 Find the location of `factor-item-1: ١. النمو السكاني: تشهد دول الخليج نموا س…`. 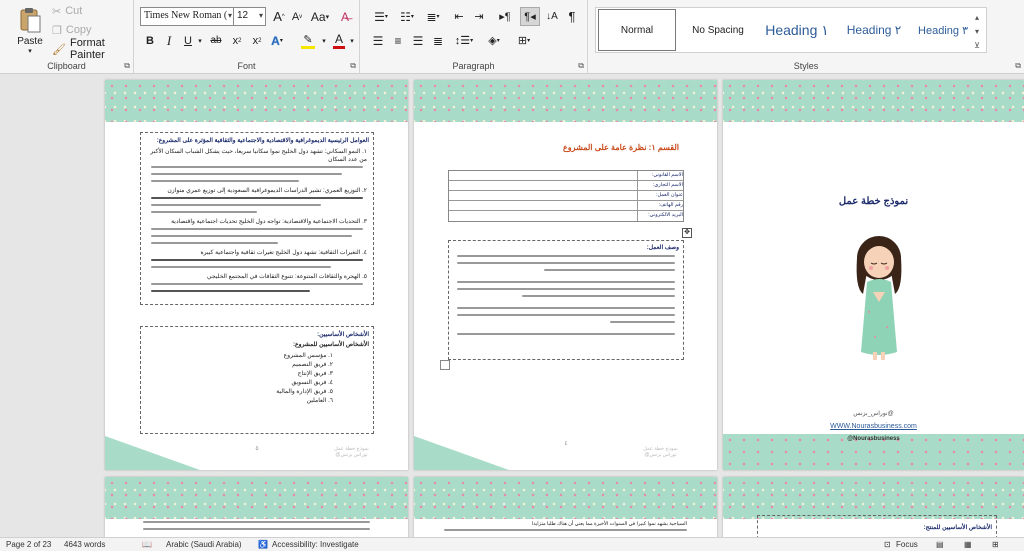

factor-item-1: ١. النمو السكاني: تشهد دول الخليج نموا س… is located at coordinates (258, 156).